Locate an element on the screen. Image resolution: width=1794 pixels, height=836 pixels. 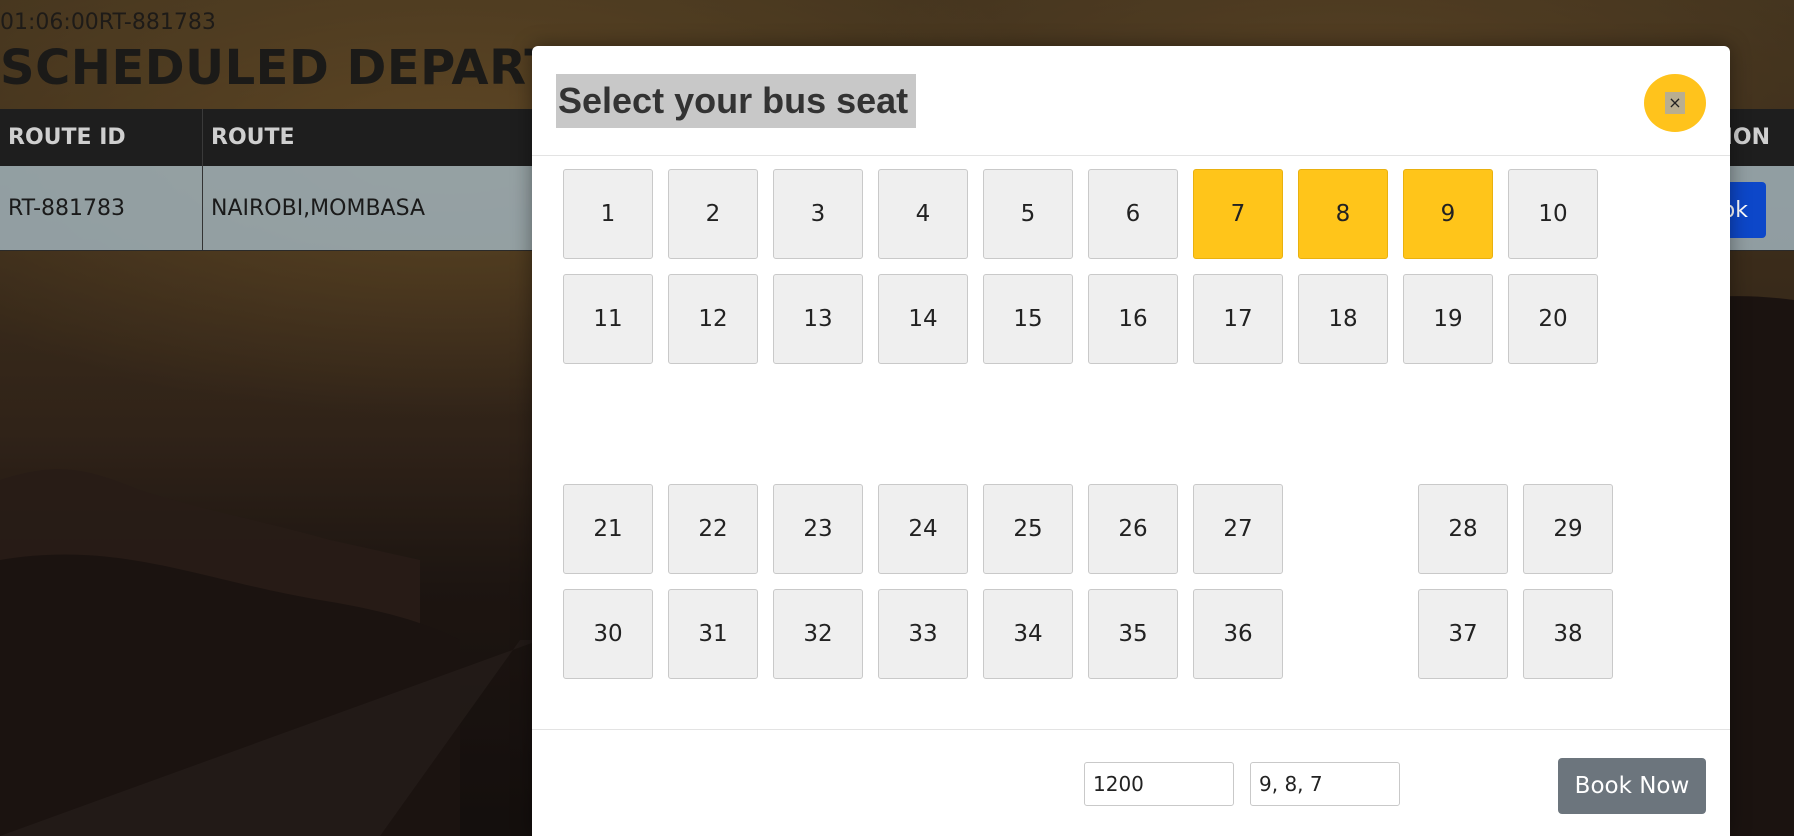
seat-26: 26 is located at coordinates (1133, 529).